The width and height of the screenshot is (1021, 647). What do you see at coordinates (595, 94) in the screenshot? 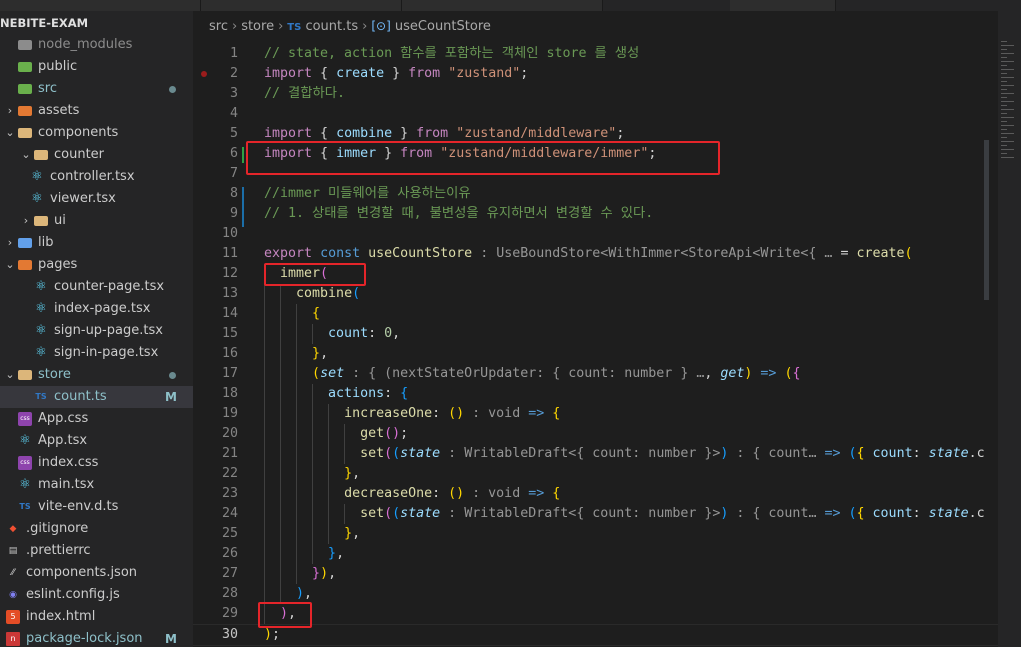
I see `code-line: 3 // 결합하다.` at bounding box center [595, 94].